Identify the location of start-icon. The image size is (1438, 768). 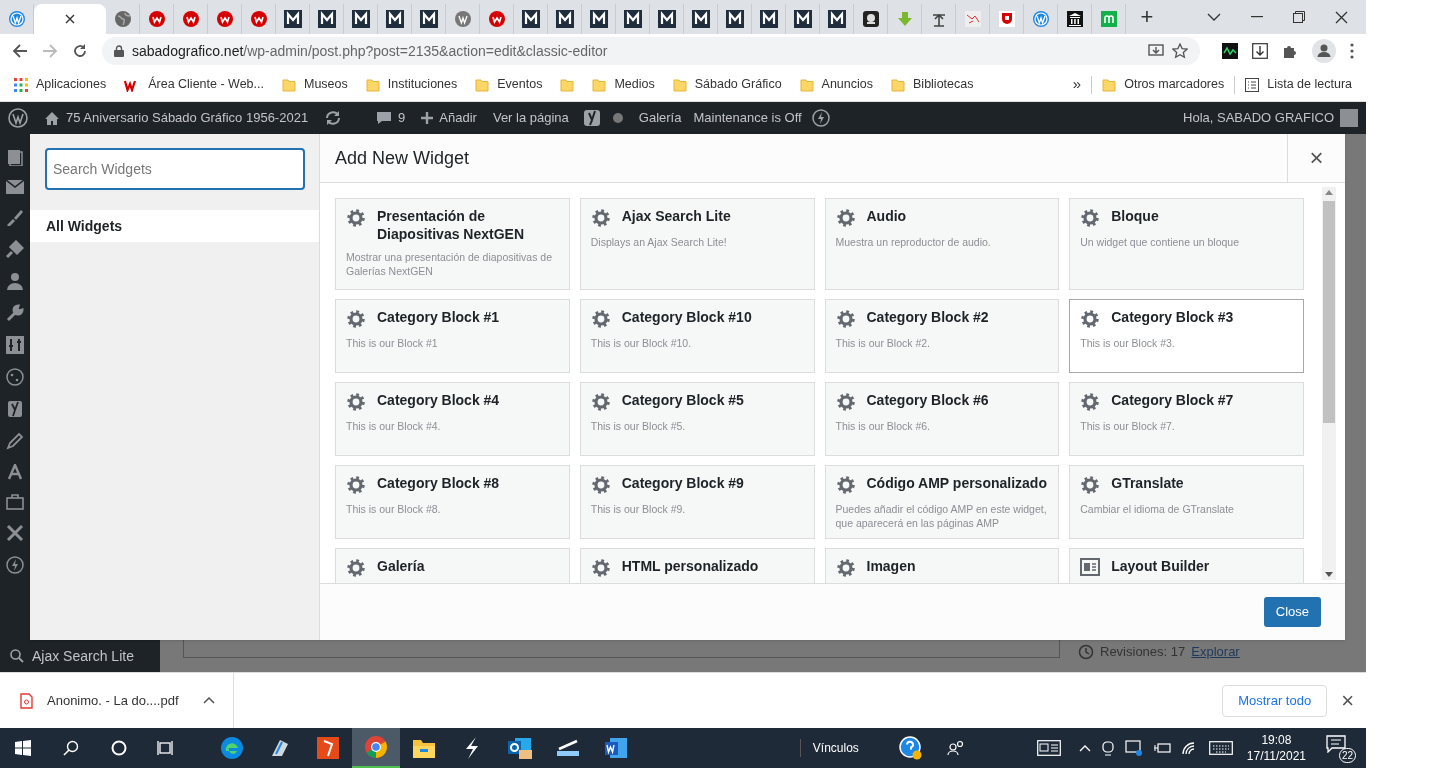
(23, 748).